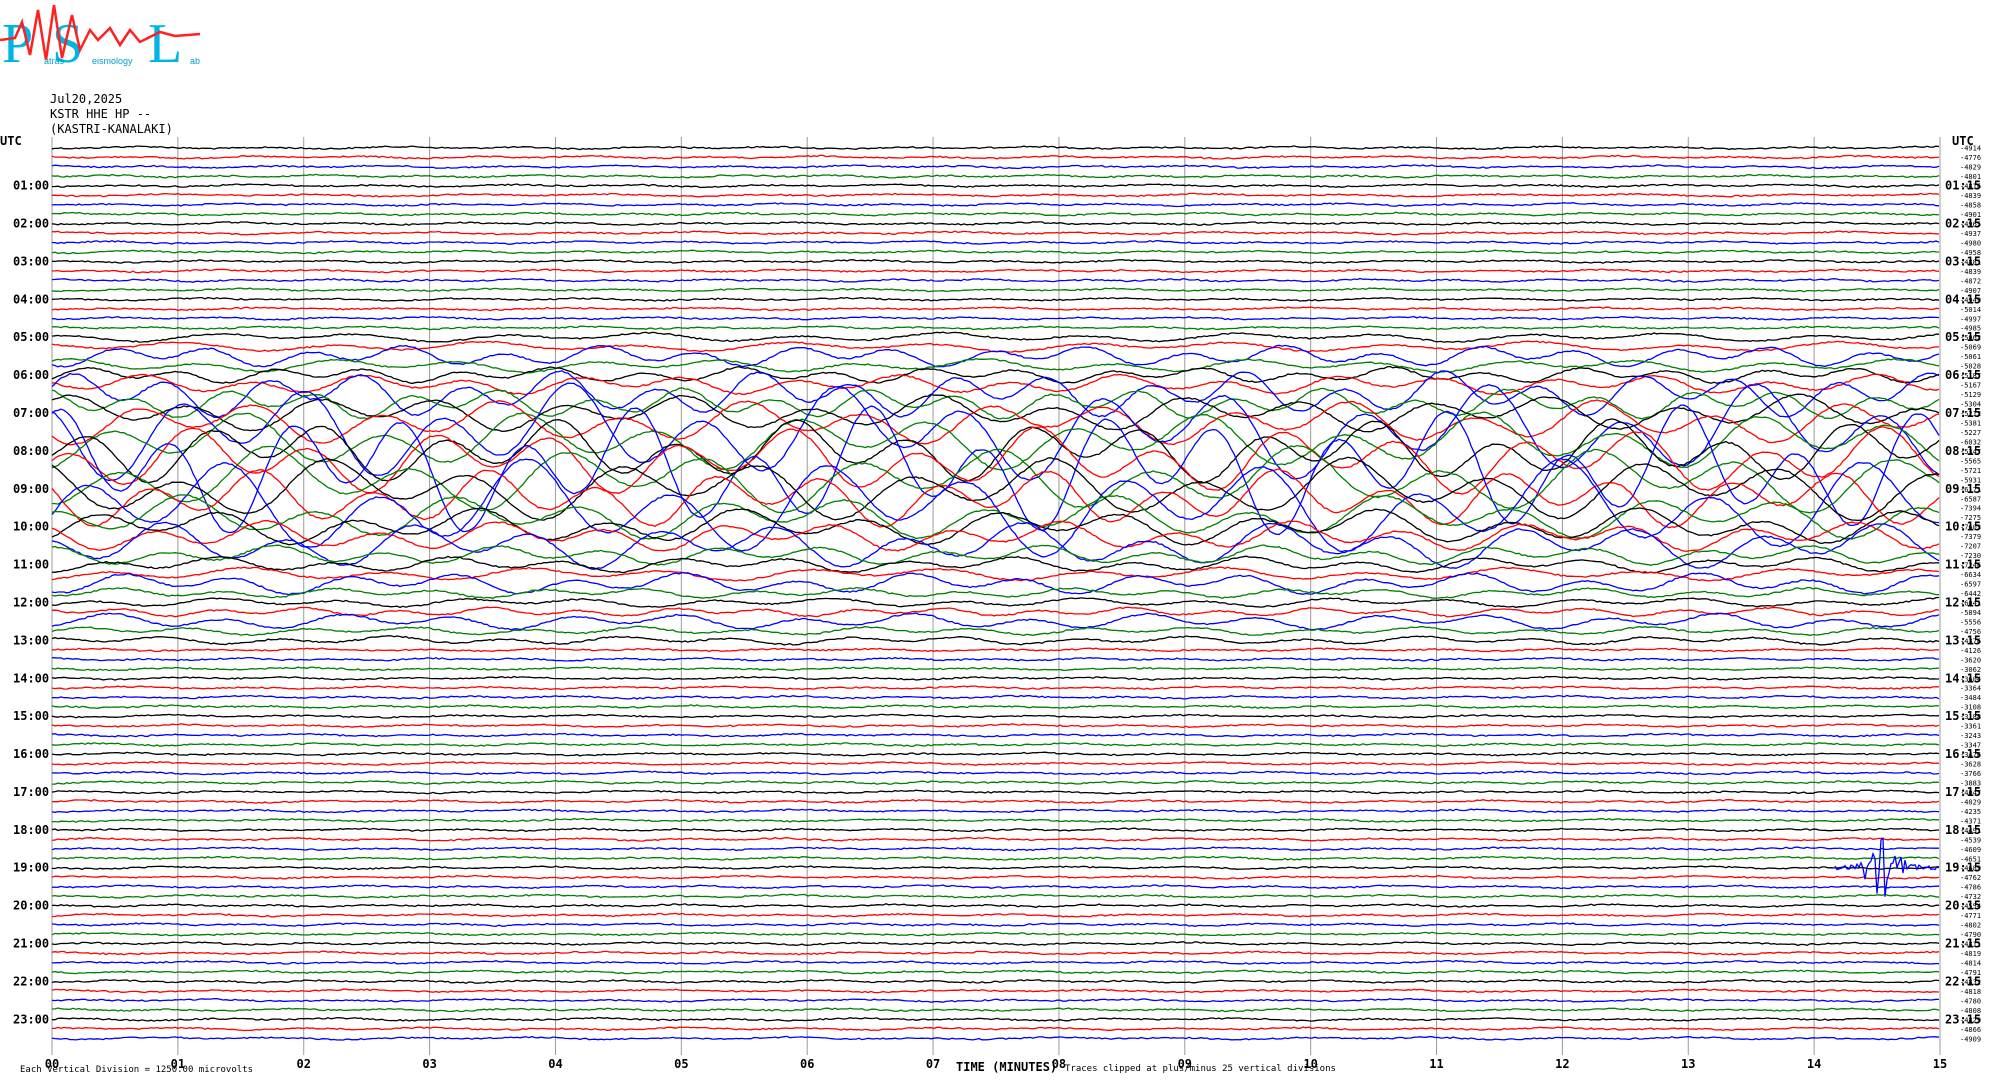 The image size is (2010, 1080). Describe the element at coordinates (1963, 716) in the screenshot. I see `hour-label-right: 15:15` at that location.